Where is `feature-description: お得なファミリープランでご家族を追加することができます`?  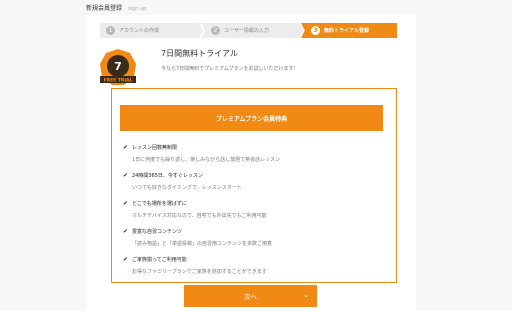 feature-description: お得なファミリープランでご家族を追加することができます is located at coordinates (199, 272).